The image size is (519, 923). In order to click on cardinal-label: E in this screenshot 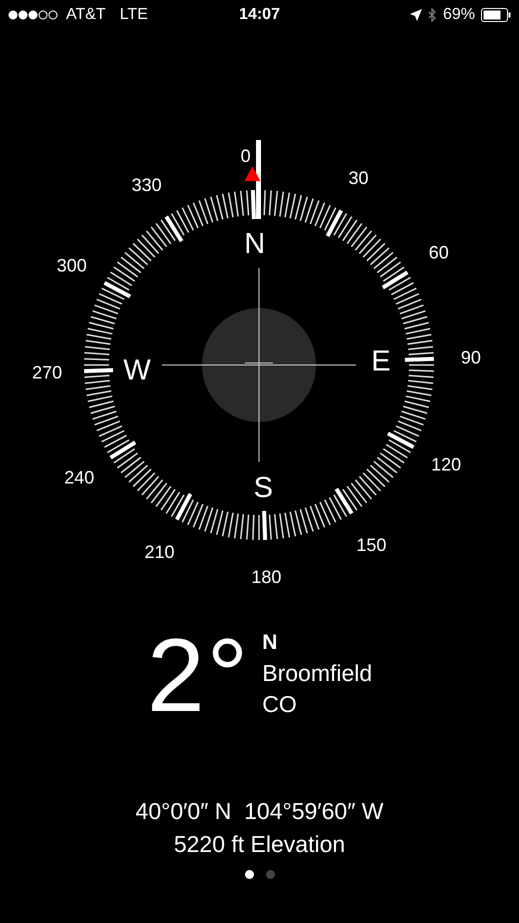, I will do `click(381, 362)`.